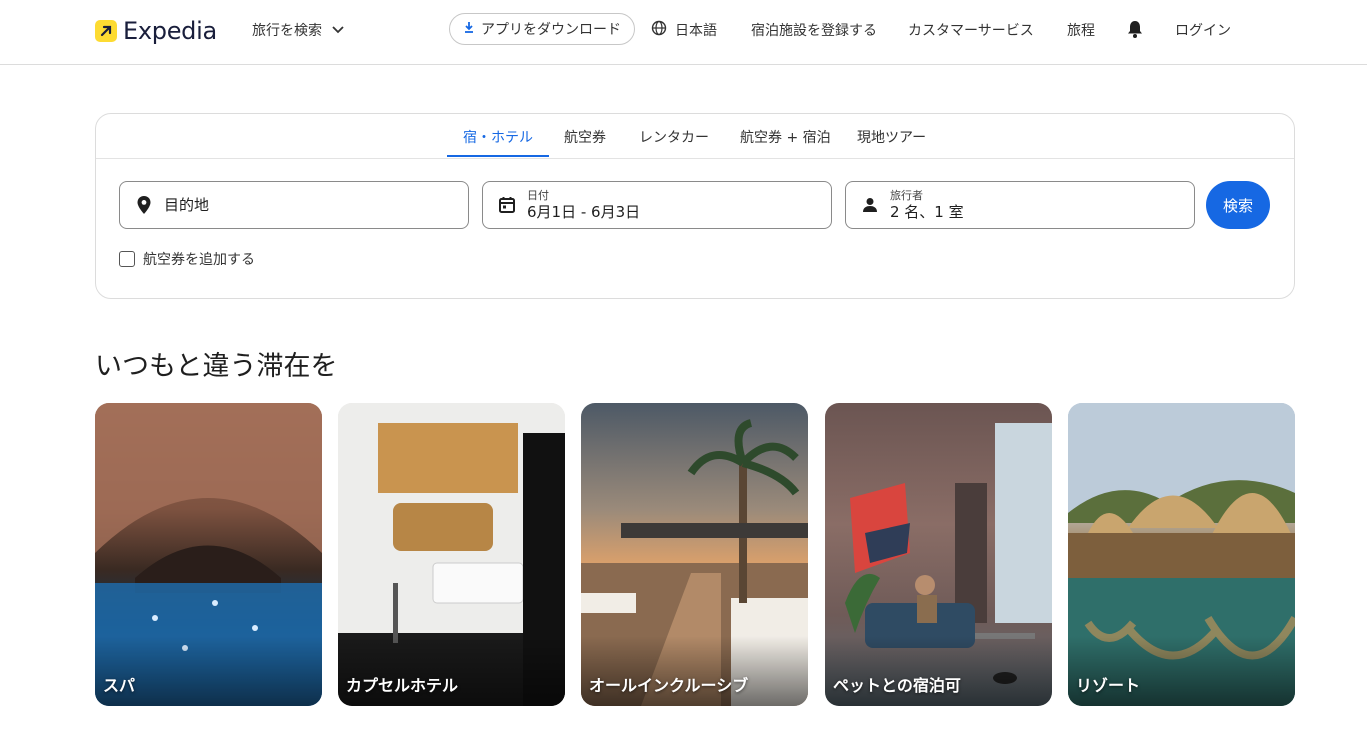 The image size is (1367, 741). What do you see at coordinates (674, 137) in the screenshot?
I see `tab-cars: レンタカー` at bounding box center [674, 137].